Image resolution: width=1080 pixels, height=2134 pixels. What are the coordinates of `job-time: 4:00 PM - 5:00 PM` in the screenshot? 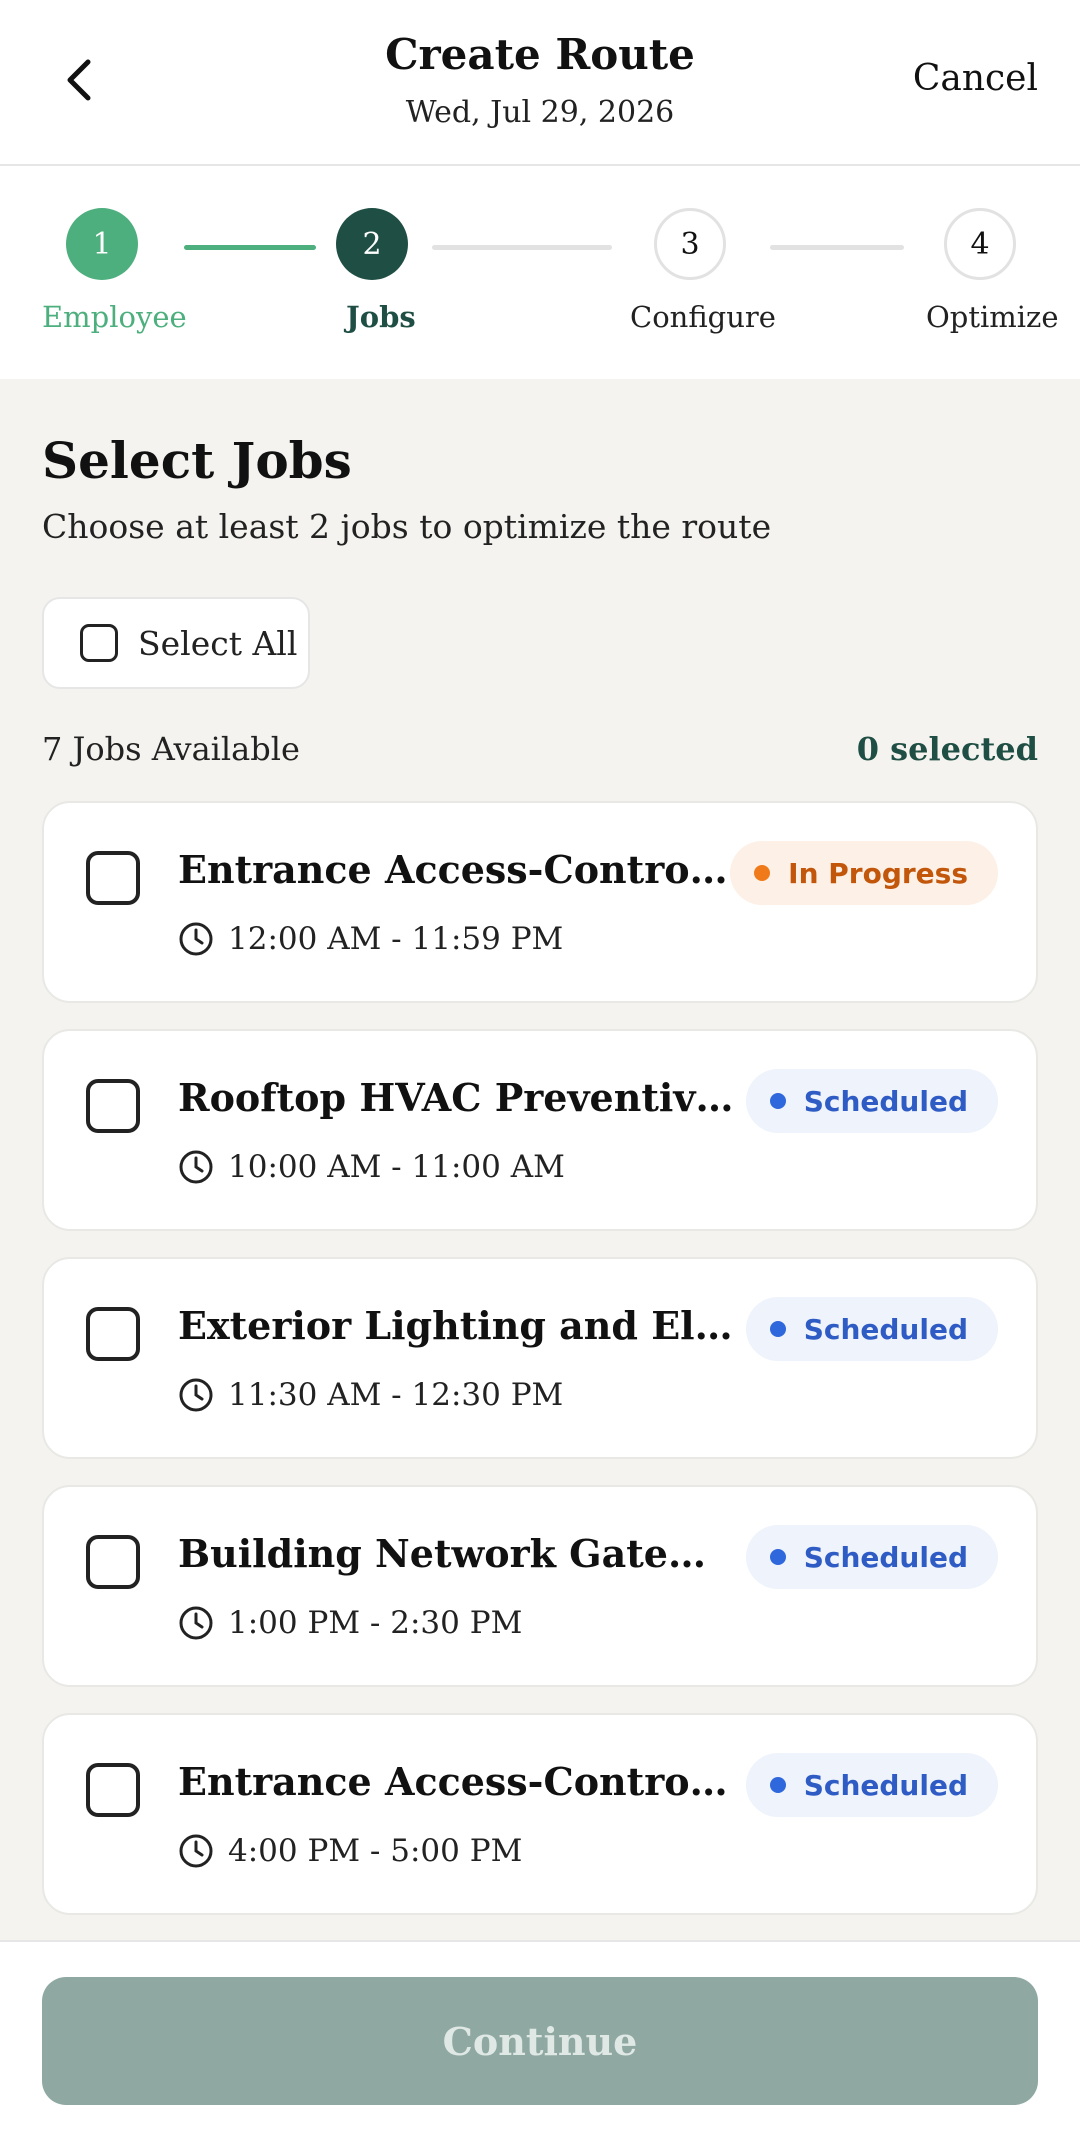 It's located at (350, 1851).